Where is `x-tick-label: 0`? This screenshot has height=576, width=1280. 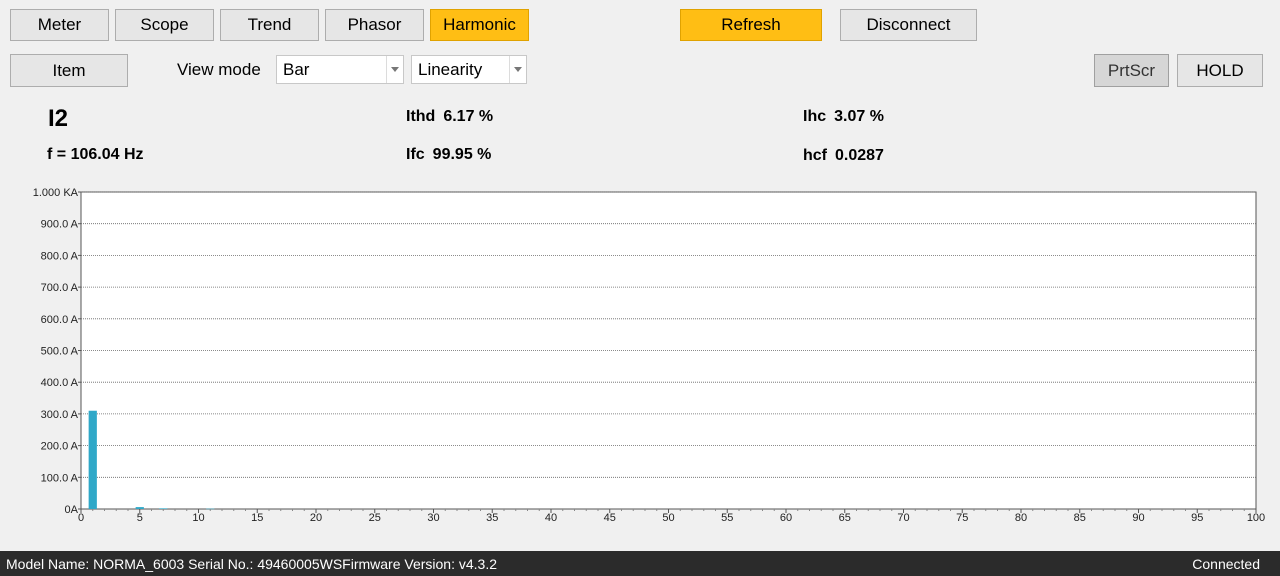 x-tick-label: 0 is located at coordinates (81, 518).